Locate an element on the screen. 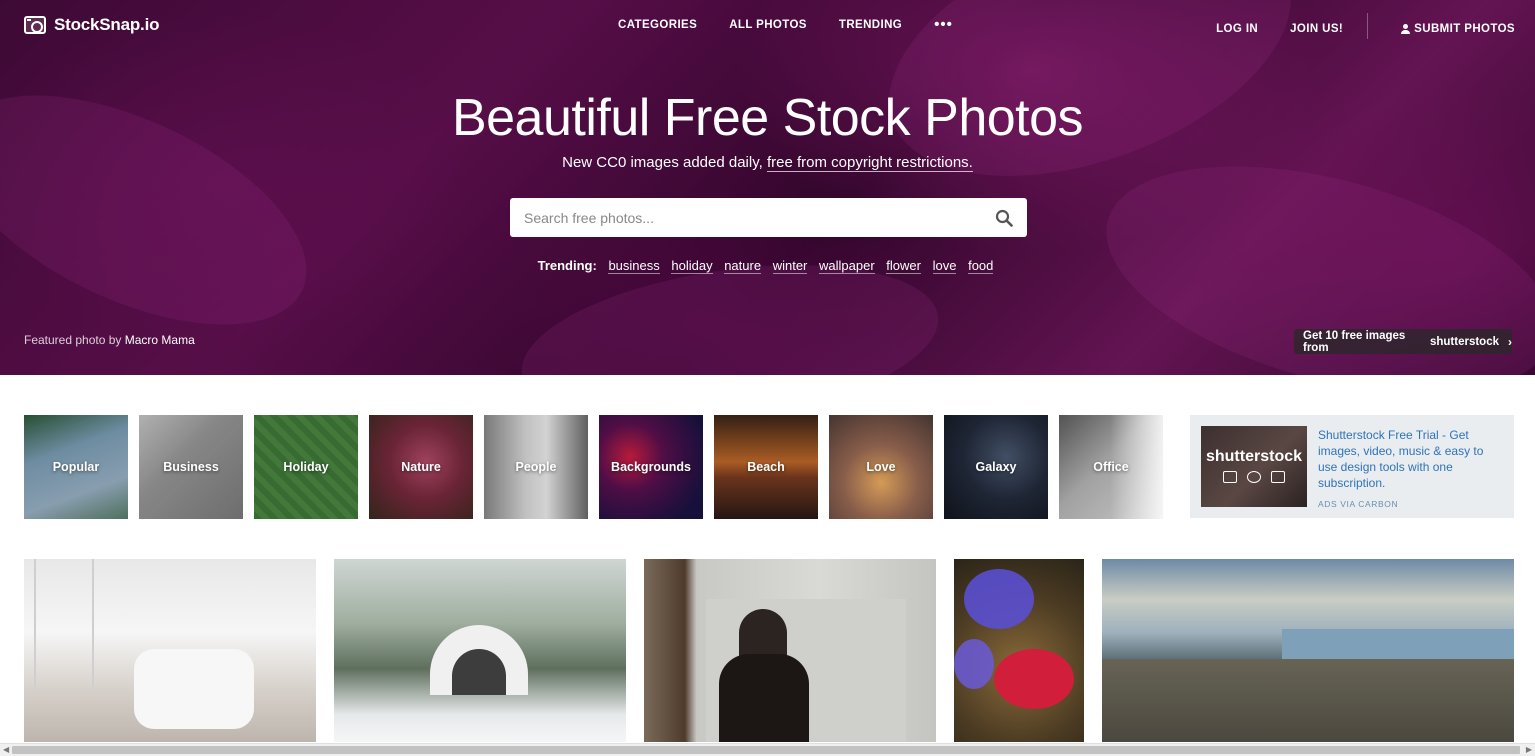 Image resolution: width=1535 pixels, height=756 pixels. shutterstock-brand: shutterstock is located at coordinates (1464, 341).